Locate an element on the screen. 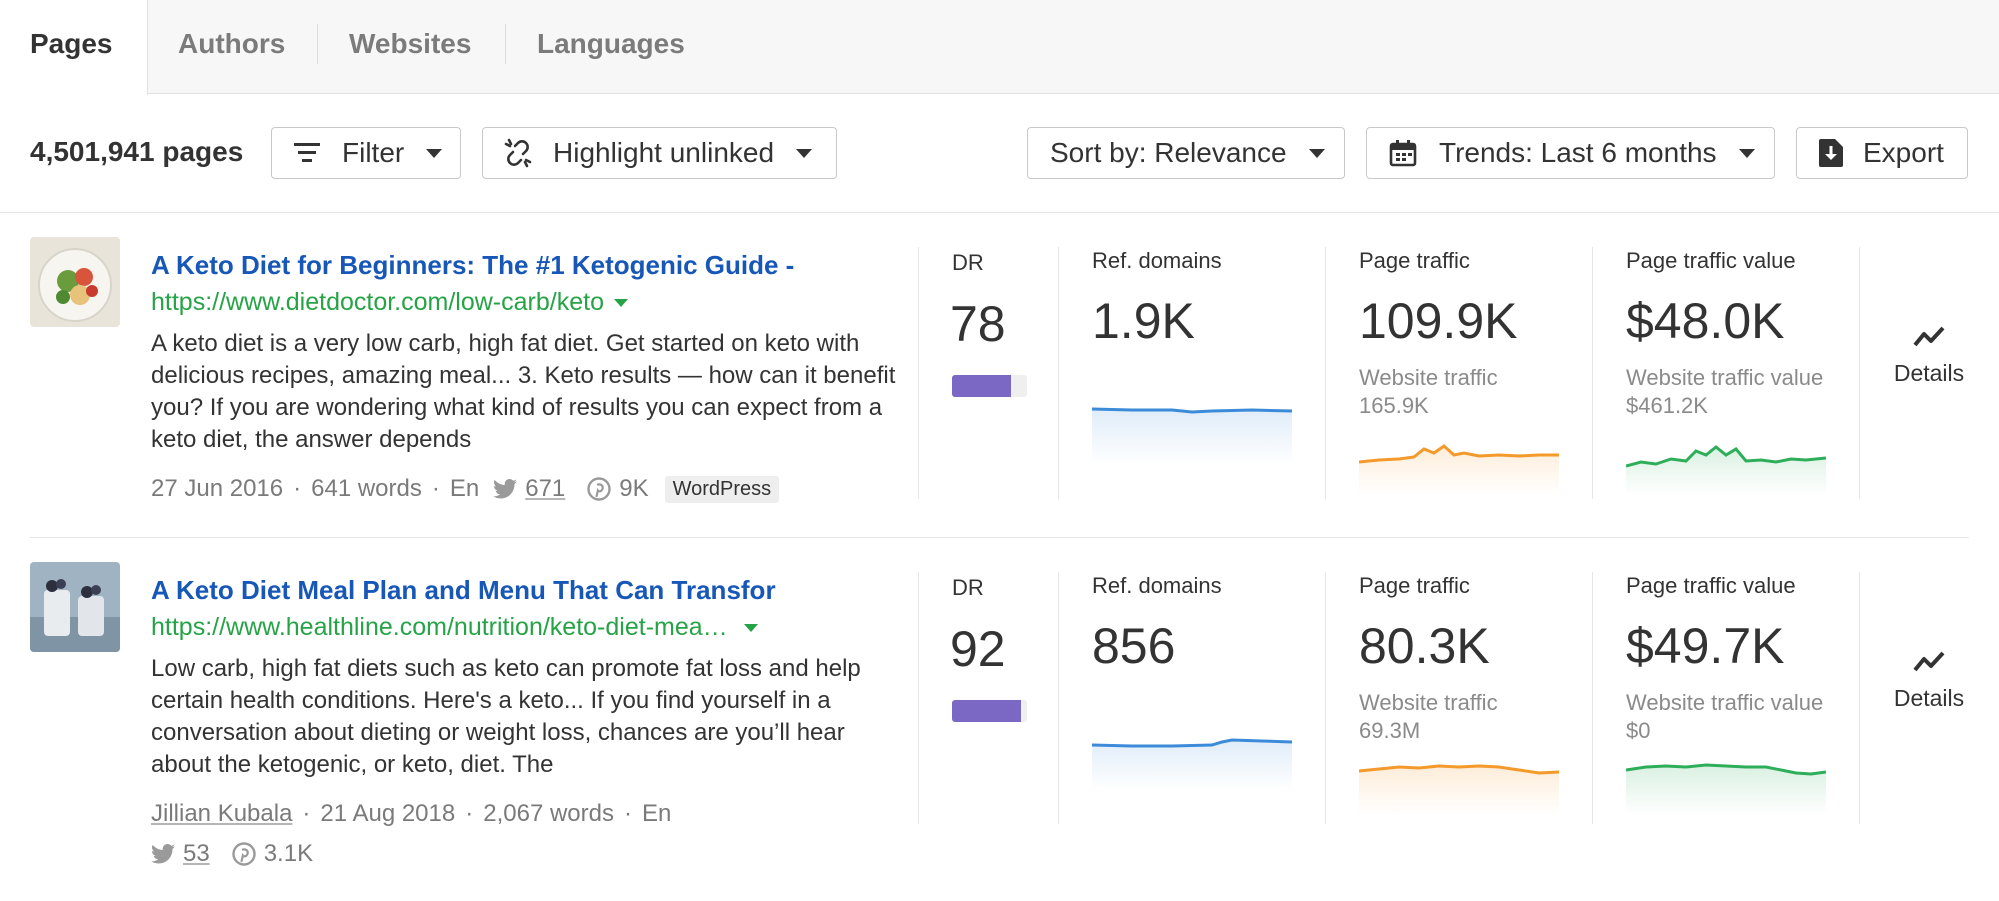 Image resolution: width=1999 pixels, height=901 pixels. tab-websites: Websites is located at coordinates (410, 47).